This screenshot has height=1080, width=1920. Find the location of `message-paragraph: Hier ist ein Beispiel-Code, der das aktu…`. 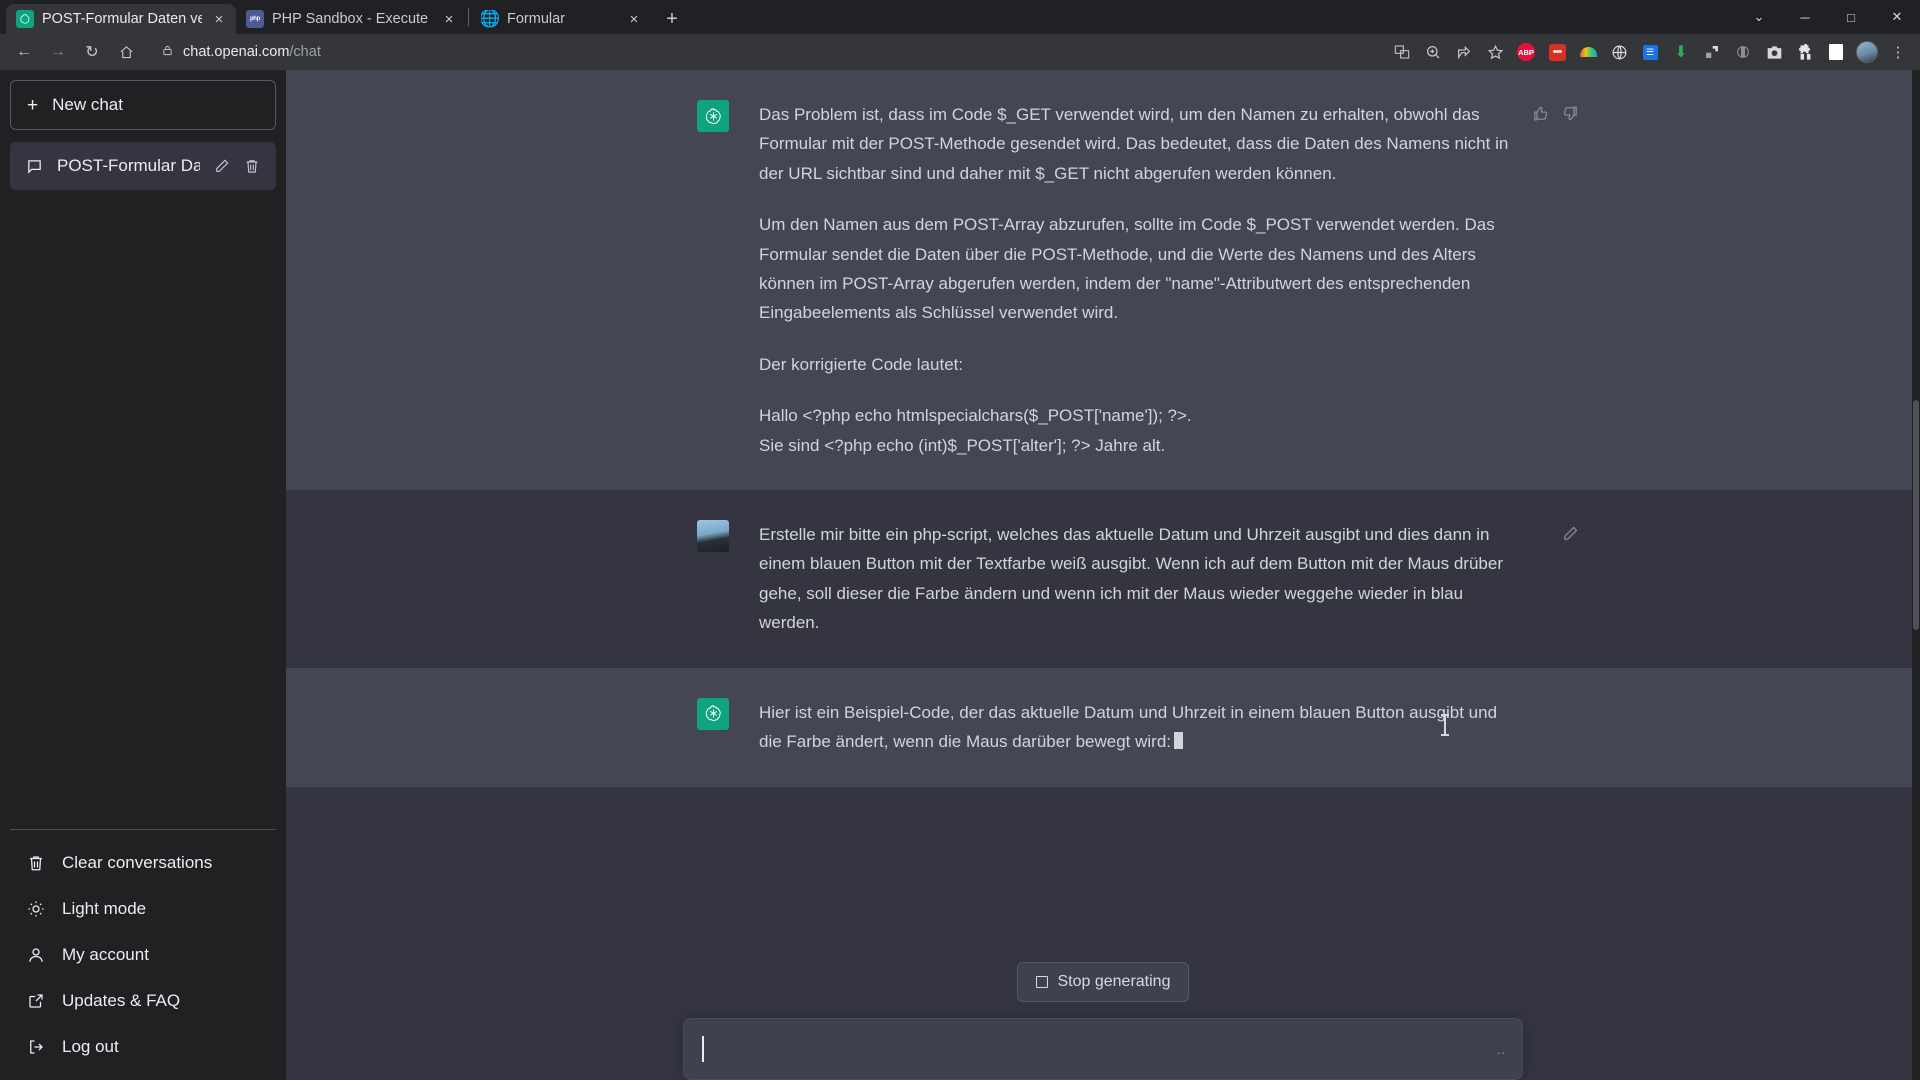

message-paragraph: Hier ist ein Beispiel-Code, der das aktu… is located at coordinates (1134, 727).